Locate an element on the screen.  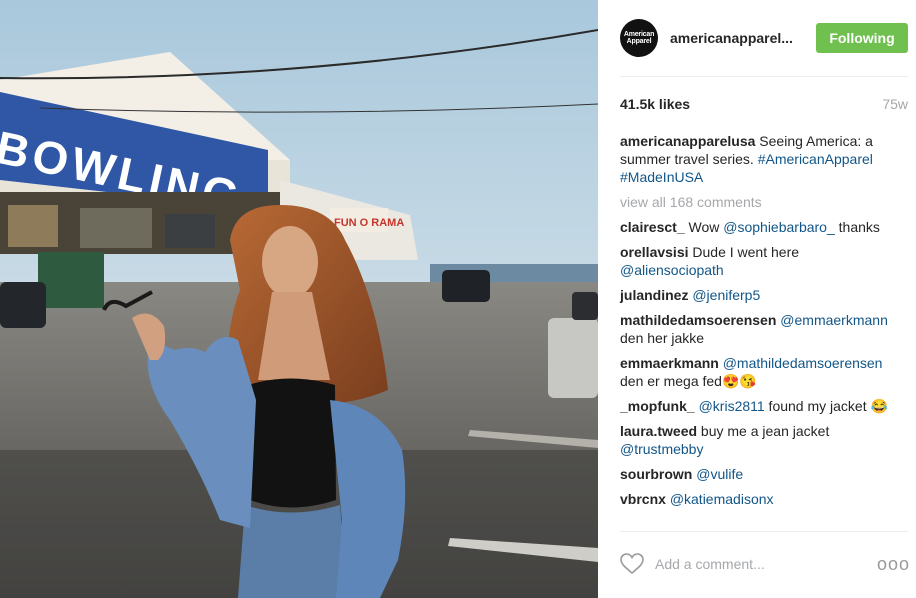
avatar-text-line2: Apparel is located at coordinates (639, 41).